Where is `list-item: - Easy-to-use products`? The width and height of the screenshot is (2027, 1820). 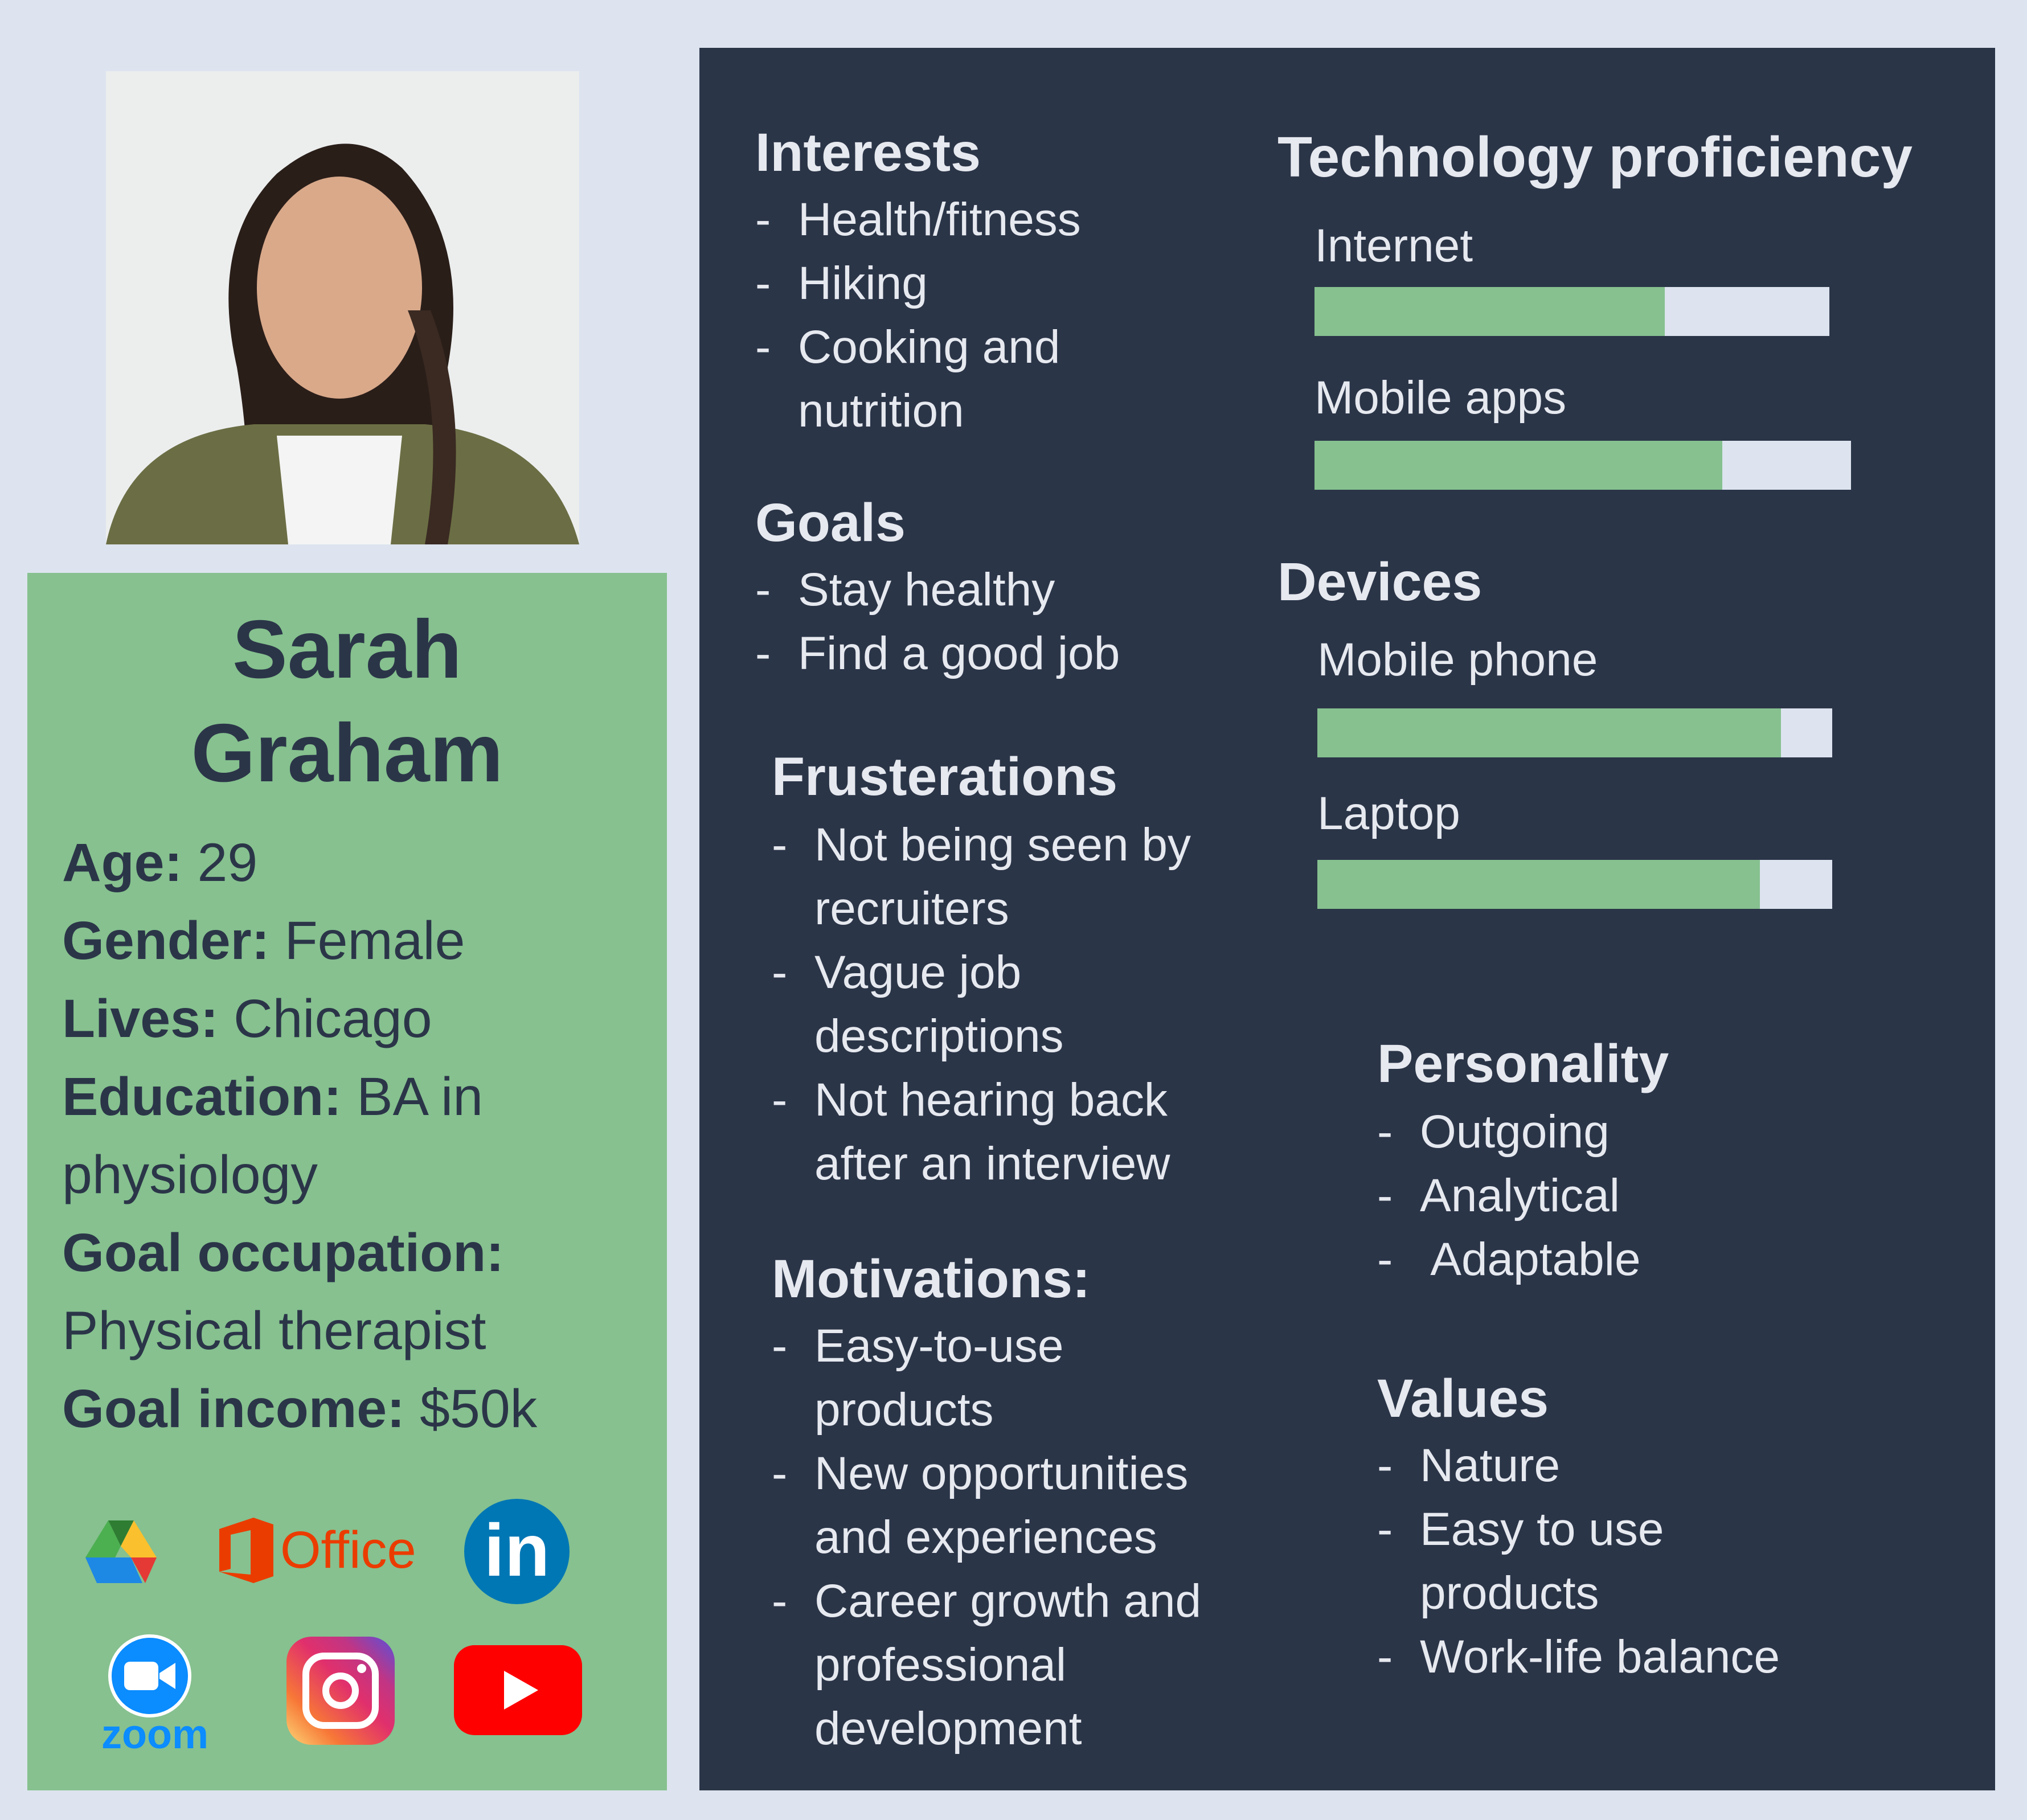 list-item: - Easy-to-use products is located at coordinates (918, 1378).